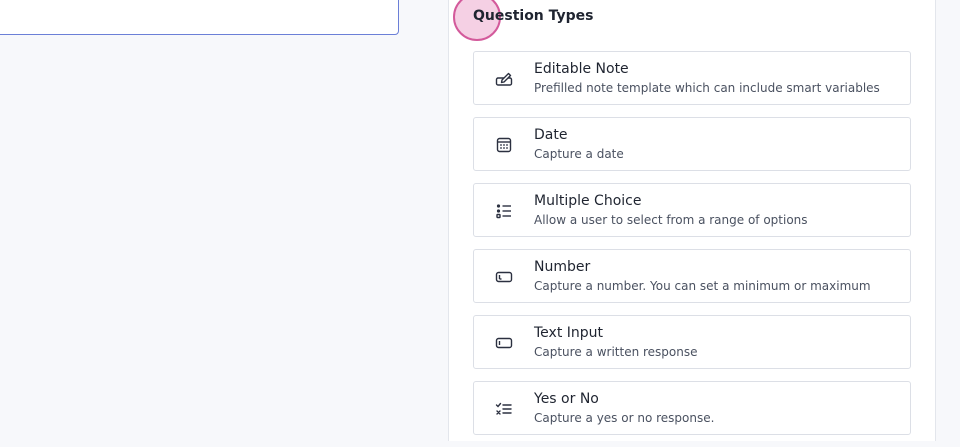 Image resolution: width=960 pixels, height=447 pixels. I want to click on text-field, so click(199, 17).